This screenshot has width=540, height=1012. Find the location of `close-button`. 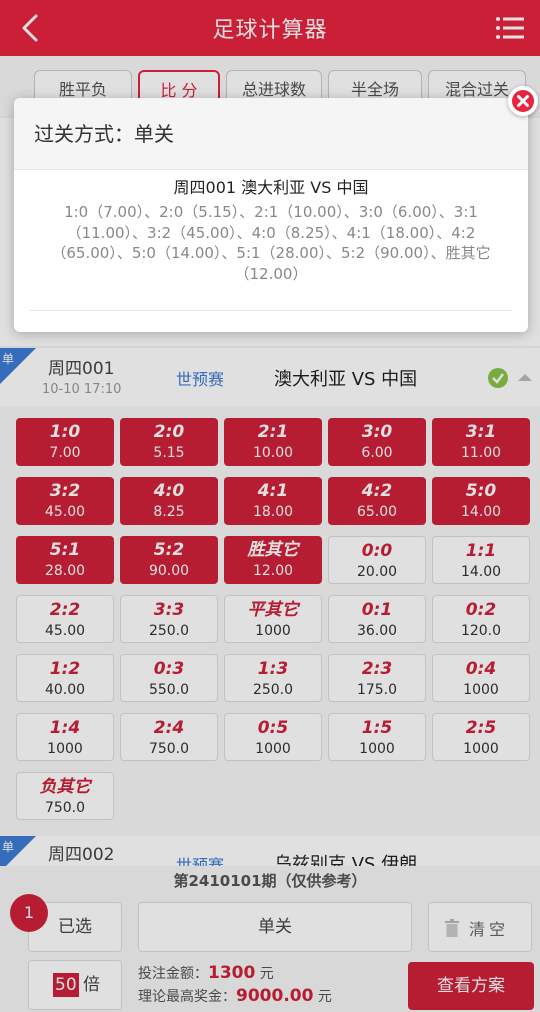

close-button is located at coordinates (523, 101).